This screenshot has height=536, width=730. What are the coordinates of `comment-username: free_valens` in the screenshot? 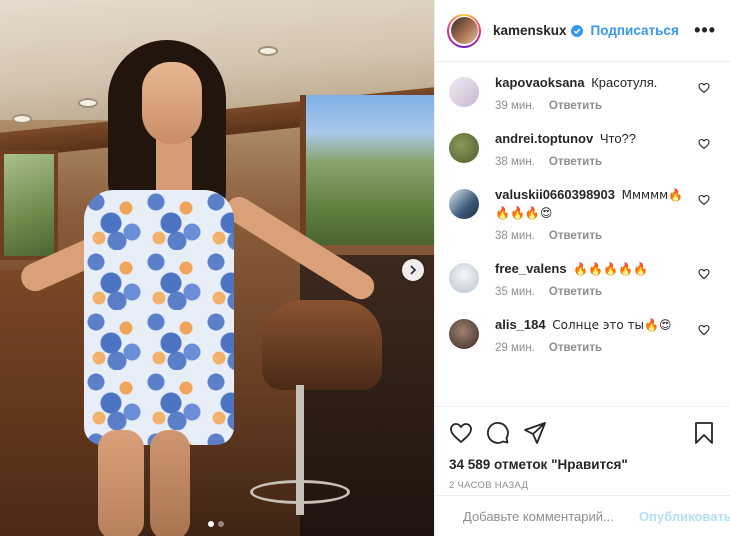 It's located at (531, 268).